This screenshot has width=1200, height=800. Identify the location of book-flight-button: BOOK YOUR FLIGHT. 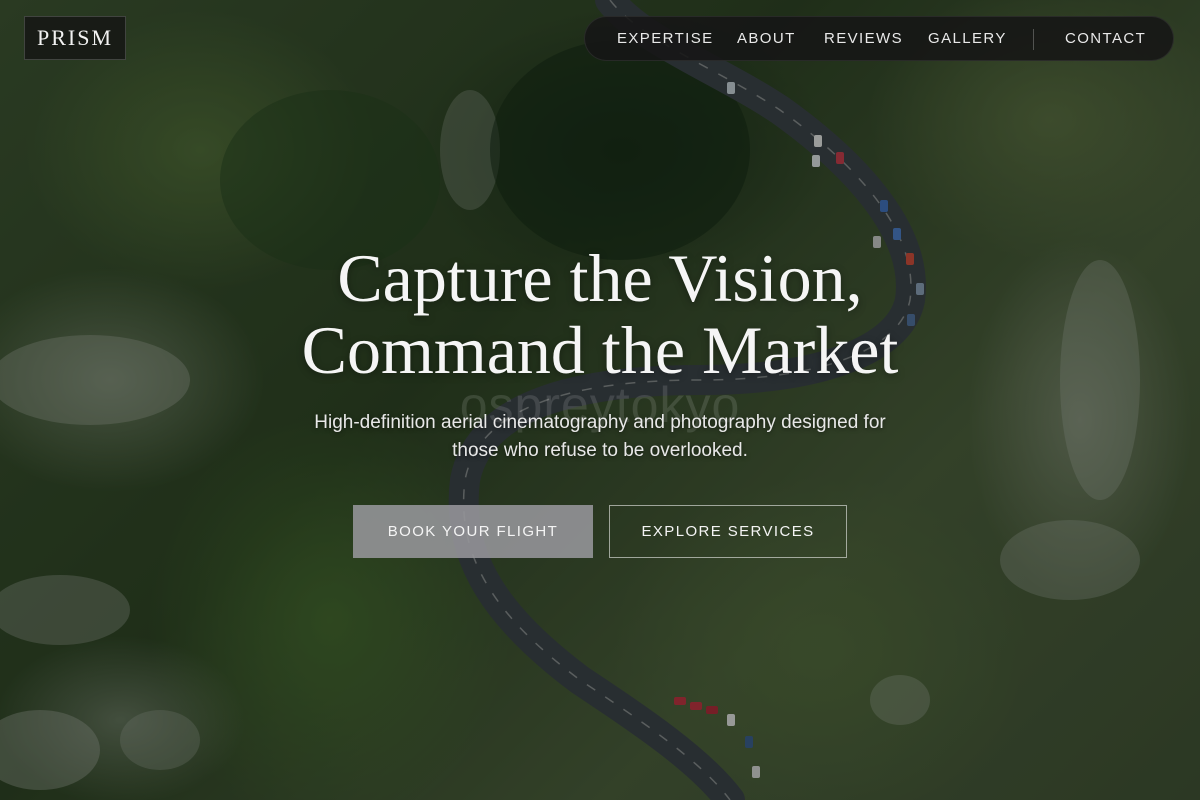
(473, 531).